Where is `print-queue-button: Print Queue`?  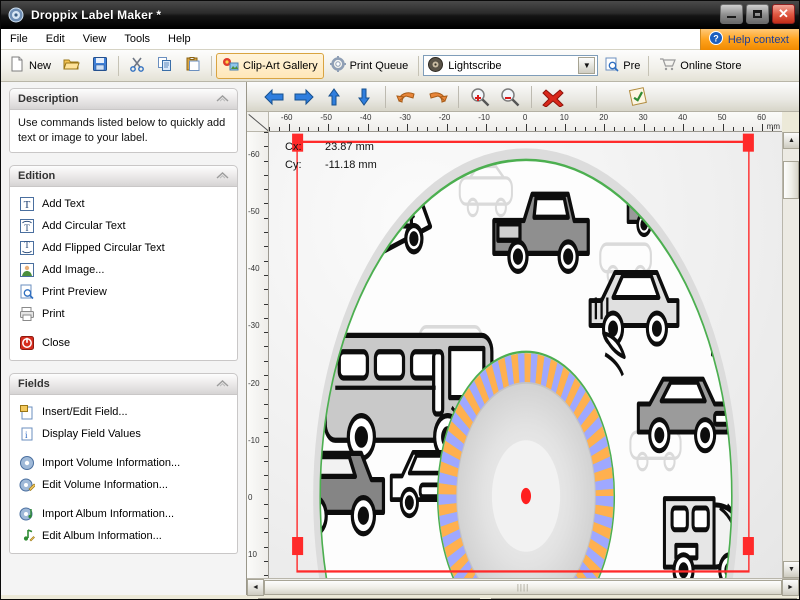
print-queue-button: Print Queue is located at coordinates (369, 66).